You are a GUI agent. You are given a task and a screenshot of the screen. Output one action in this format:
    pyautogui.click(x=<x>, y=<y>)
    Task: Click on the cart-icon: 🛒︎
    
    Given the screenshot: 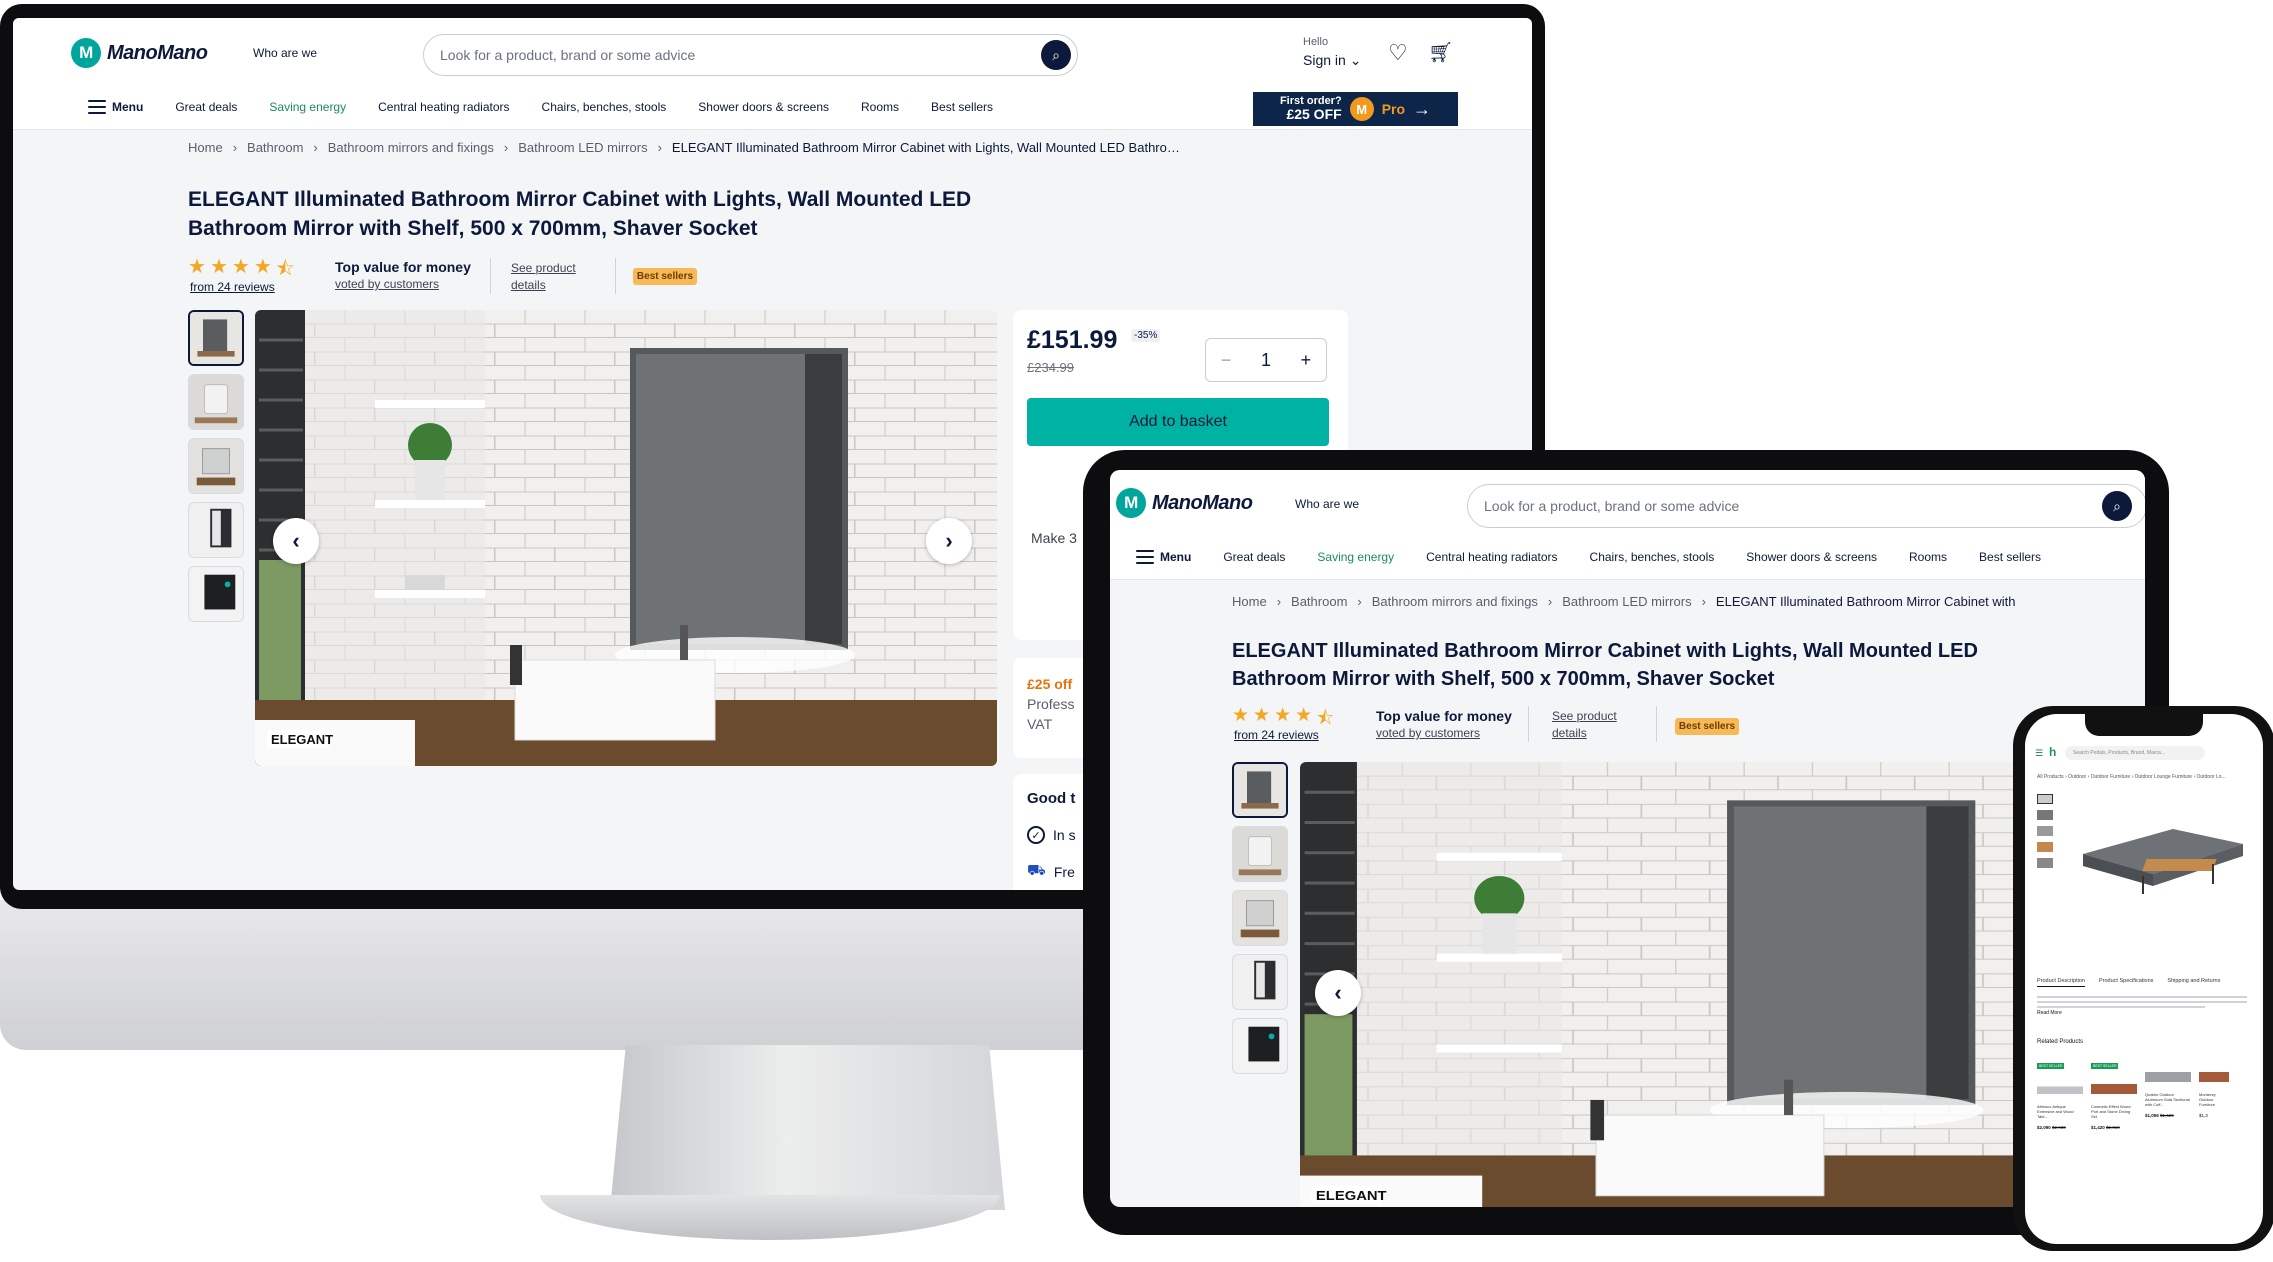 What is the action you would take?
    pyautogui.click(x=1440, y=52)
    